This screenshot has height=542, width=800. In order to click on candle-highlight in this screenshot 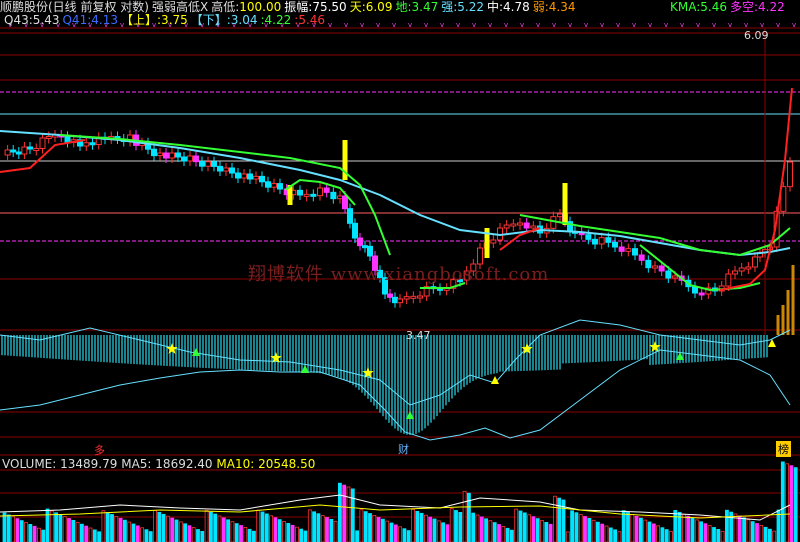, I will do `click(565, 204)`.